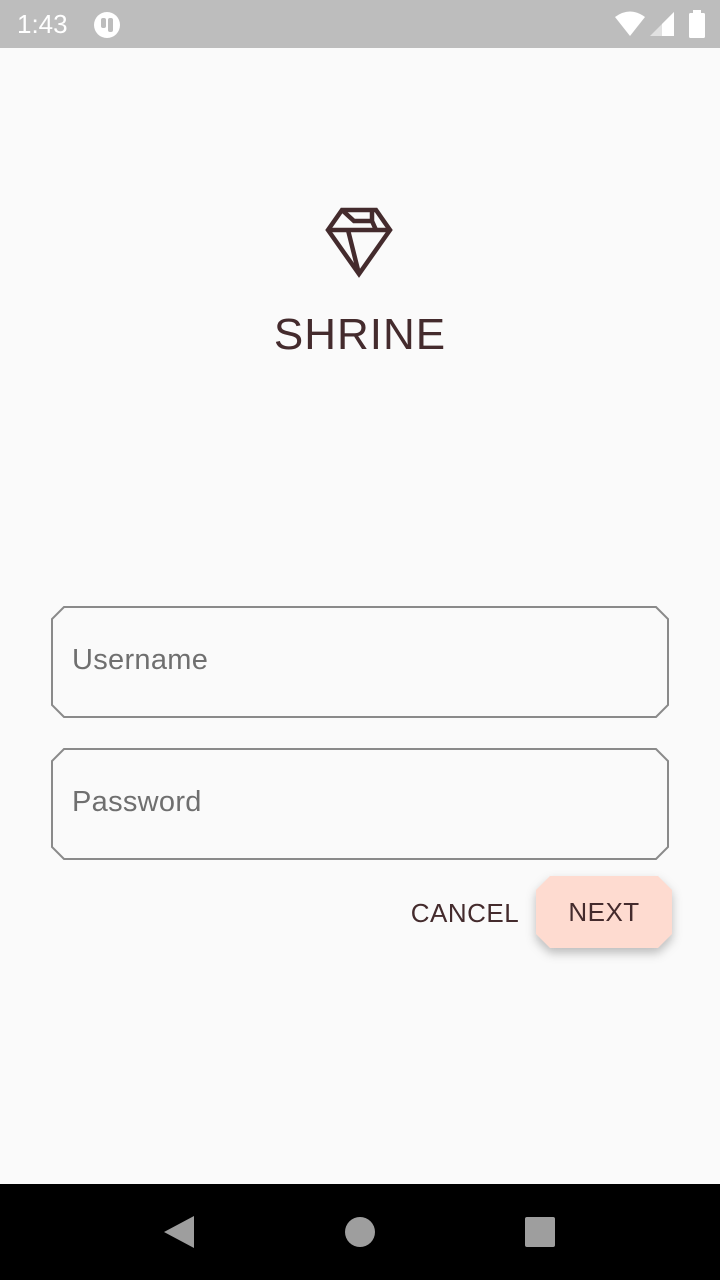 Image resolution: width=720 pixels, height=1280 pixels. Describe the element at coordinates (630, 23) in the screenshot. I see `wifi-icon` at that location.